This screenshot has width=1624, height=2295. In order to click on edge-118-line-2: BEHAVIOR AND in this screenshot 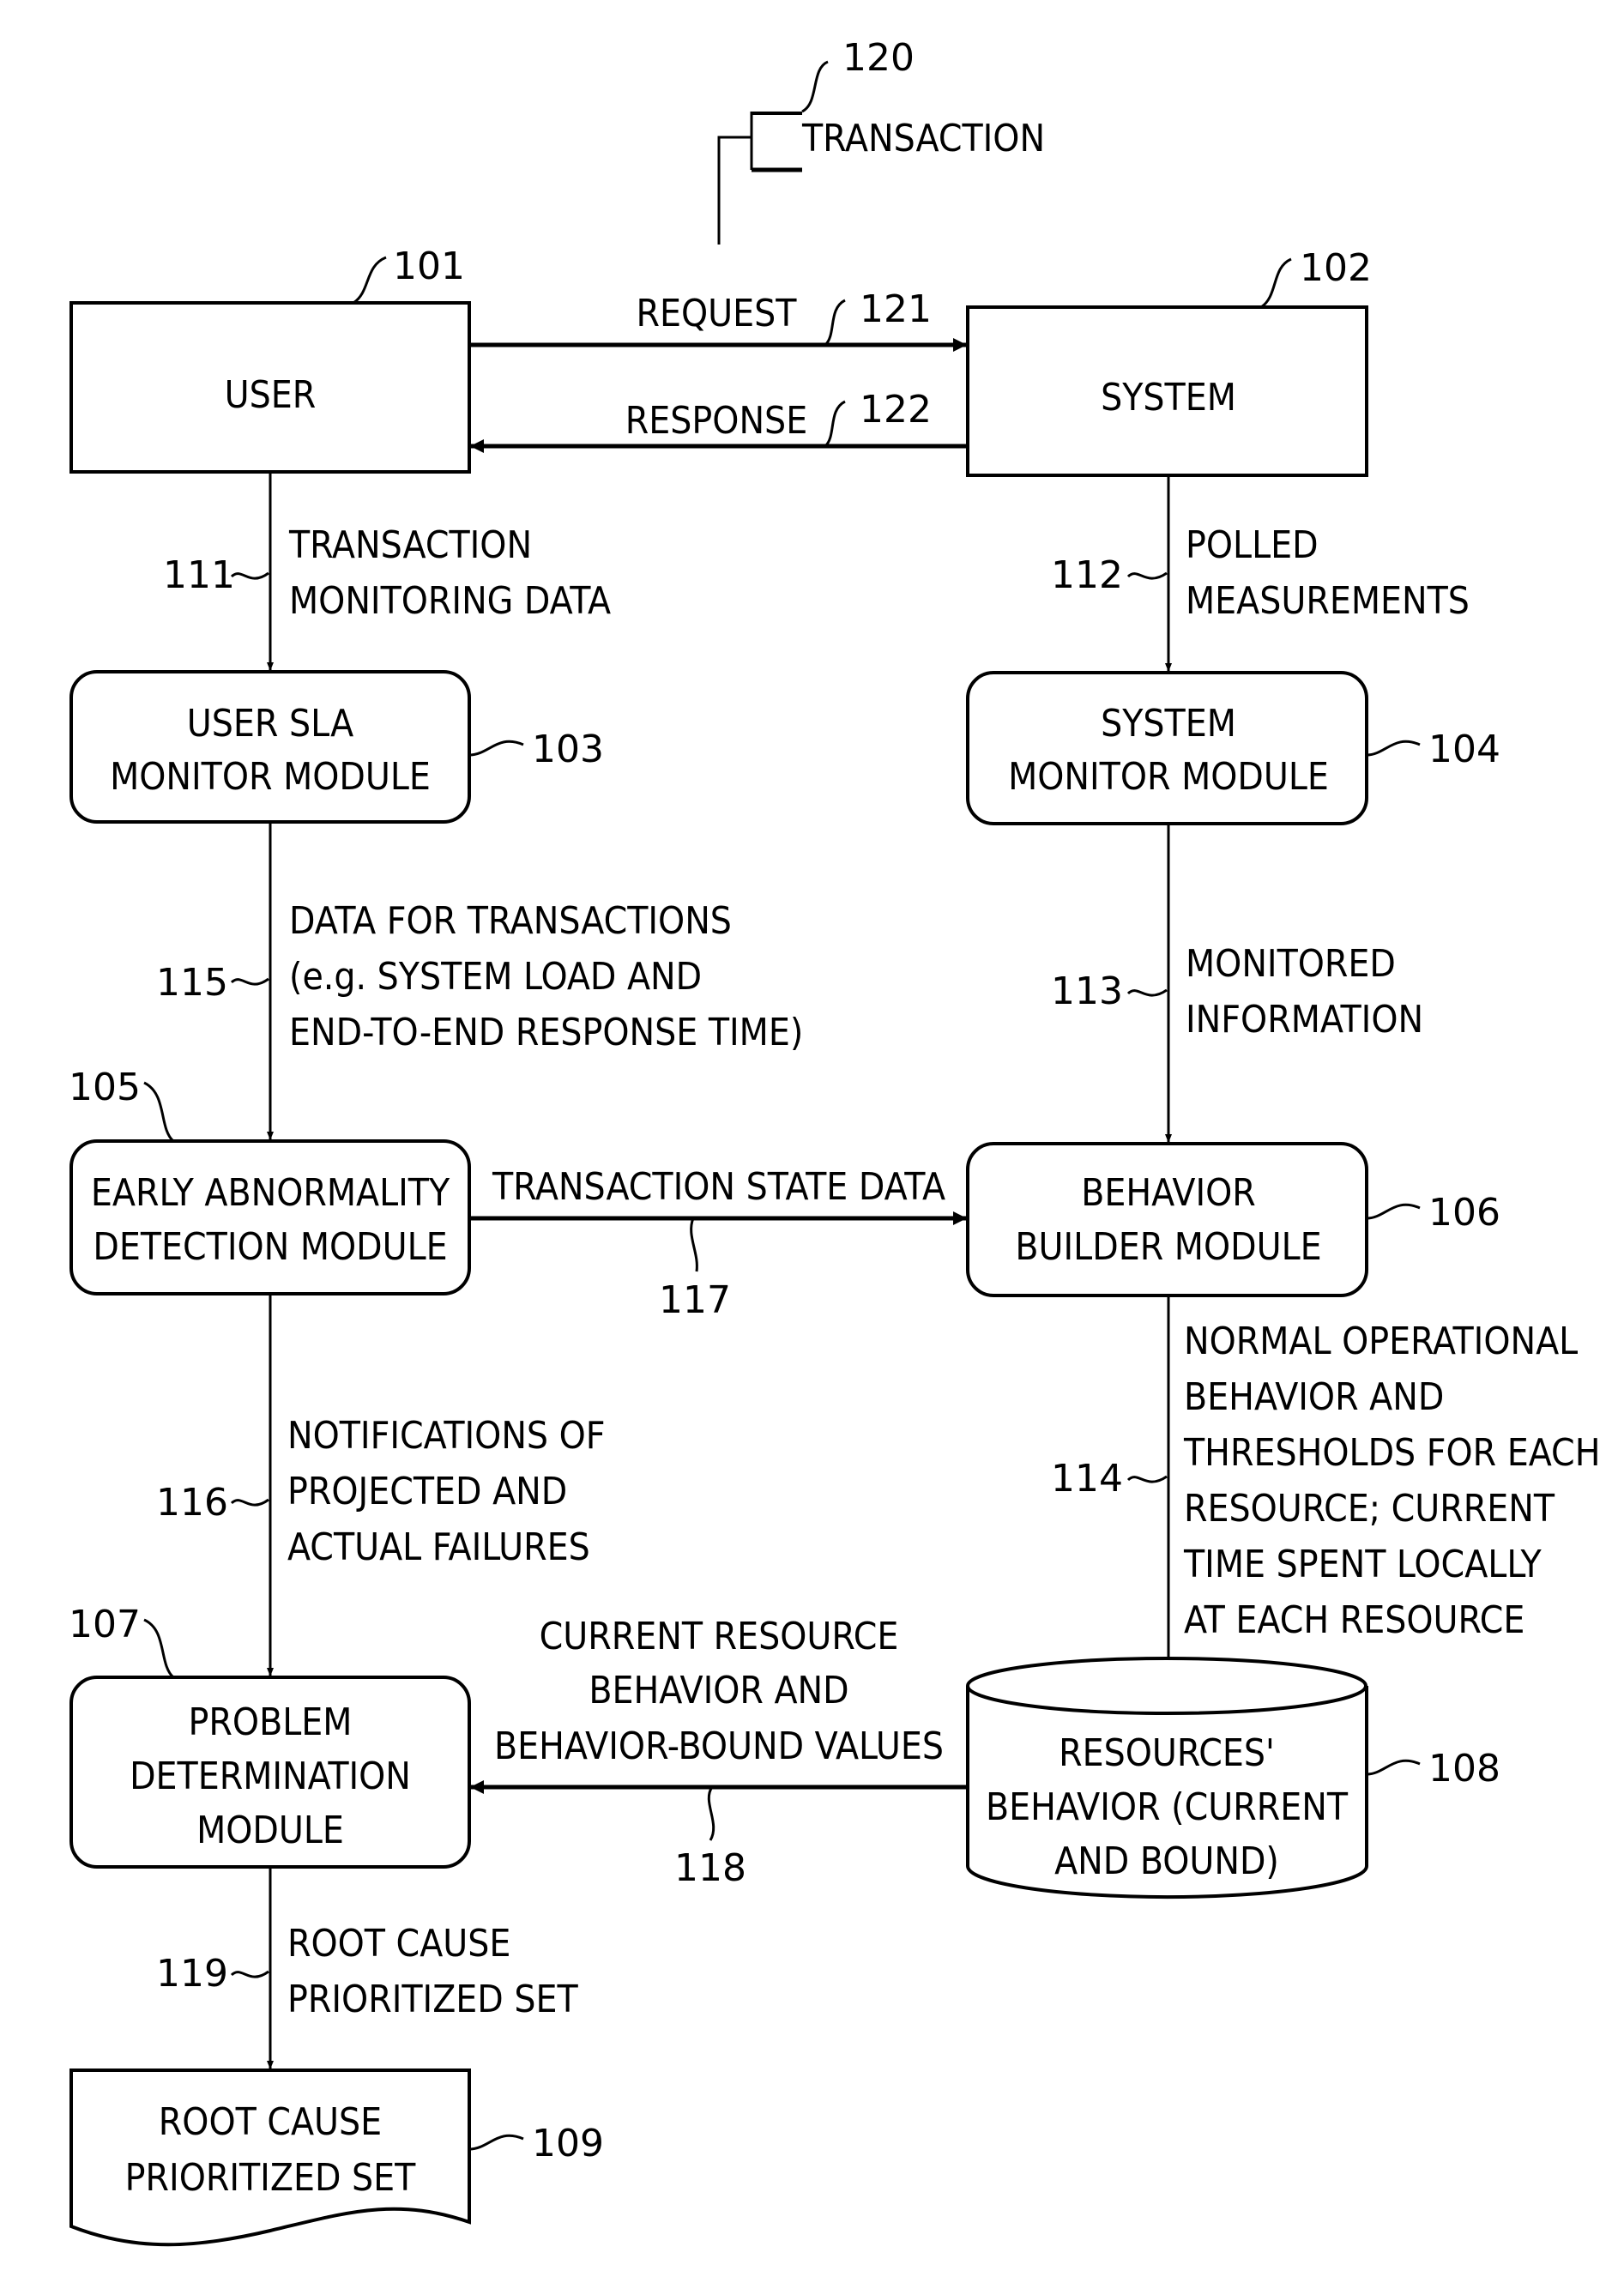, I will do `click(718, 1690)`.